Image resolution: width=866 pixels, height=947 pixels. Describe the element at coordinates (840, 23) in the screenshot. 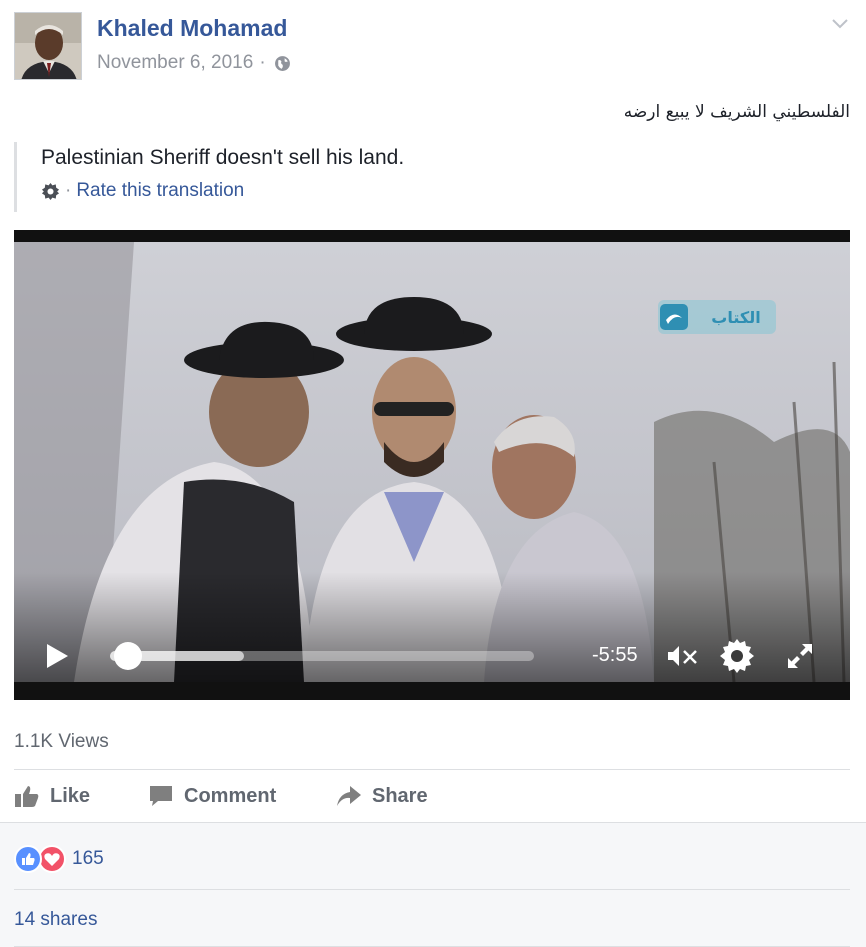

I see `chevron-down-icon` at that location.